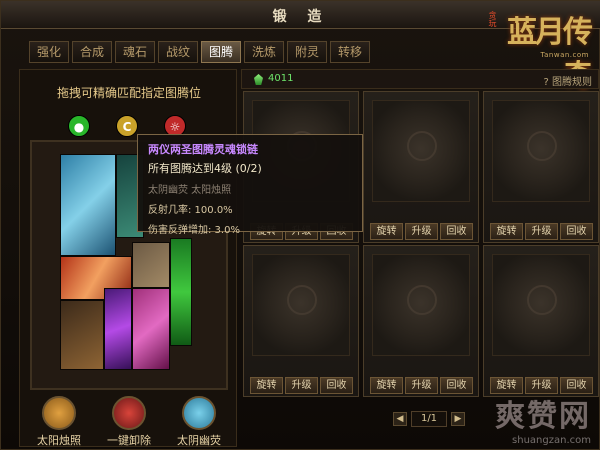  I want to click on watermark-url: shuangzan.com, so click(551, 440).